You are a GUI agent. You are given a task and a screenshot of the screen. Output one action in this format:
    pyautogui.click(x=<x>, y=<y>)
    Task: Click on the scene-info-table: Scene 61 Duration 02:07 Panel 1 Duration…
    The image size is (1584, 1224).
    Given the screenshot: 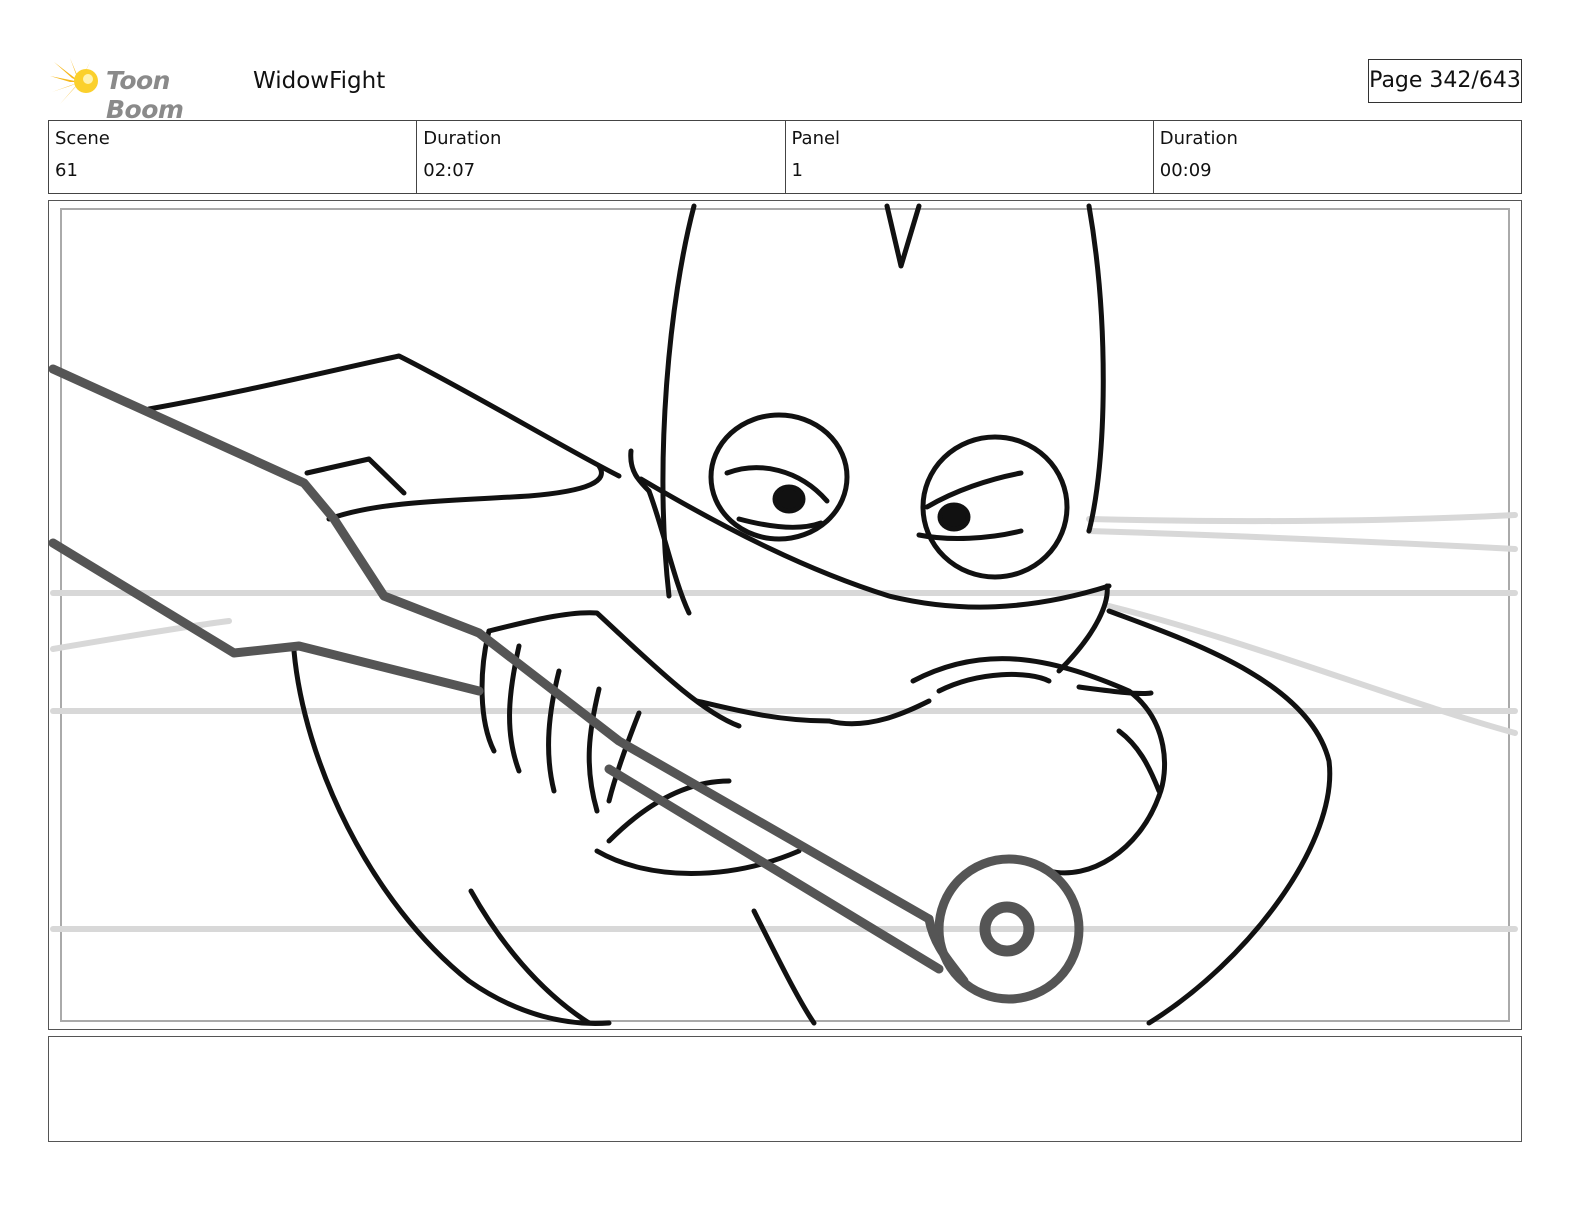 What is the action you would take?
    pyautogui.click(x=785, y=157)
    